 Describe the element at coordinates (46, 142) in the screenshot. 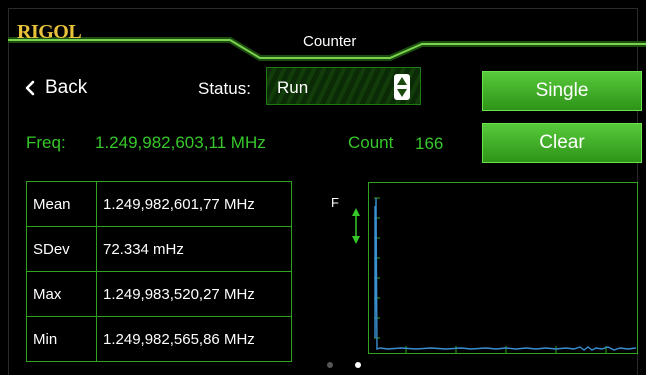

I see `freq-label: Freq:` at that location.